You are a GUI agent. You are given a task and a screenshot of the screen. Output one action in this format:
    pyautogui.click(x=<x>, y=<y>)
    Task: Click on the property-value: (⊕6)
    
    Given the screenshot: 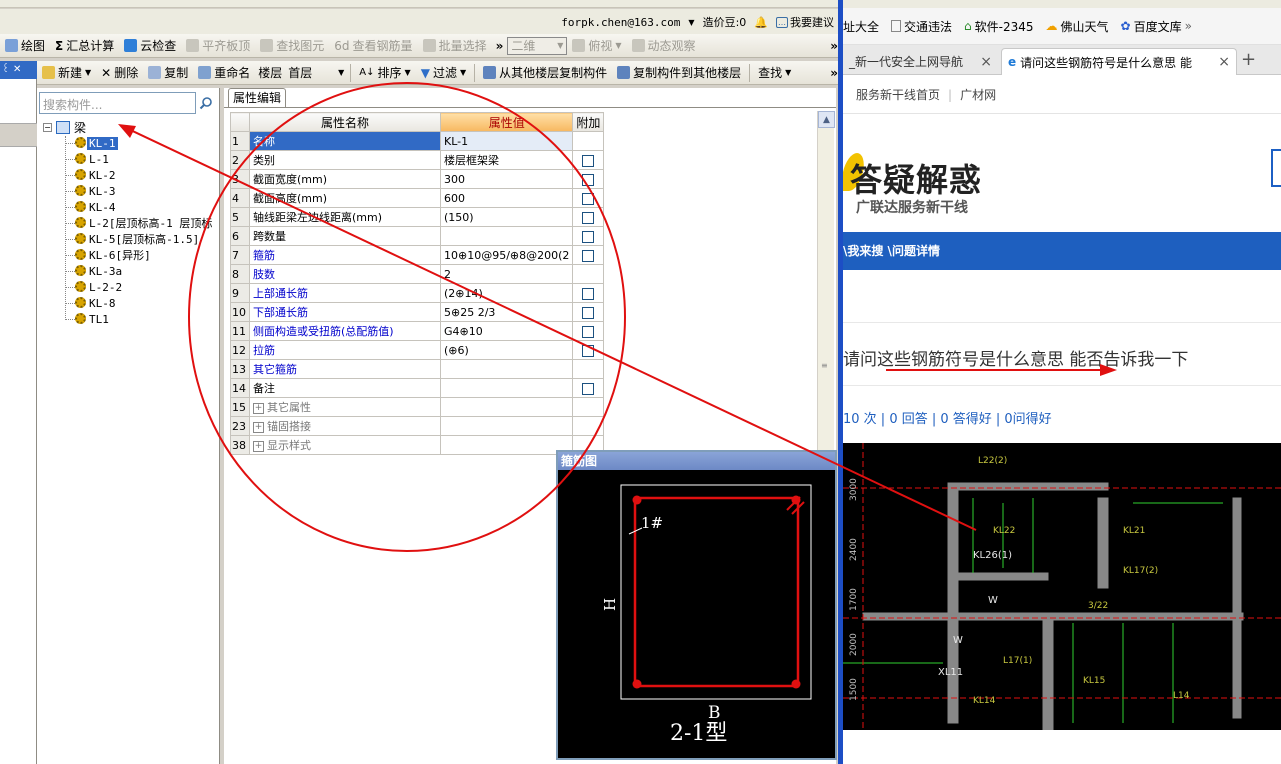 What is the action you would take?
    pyautogui.click(x=506, y=350)
    